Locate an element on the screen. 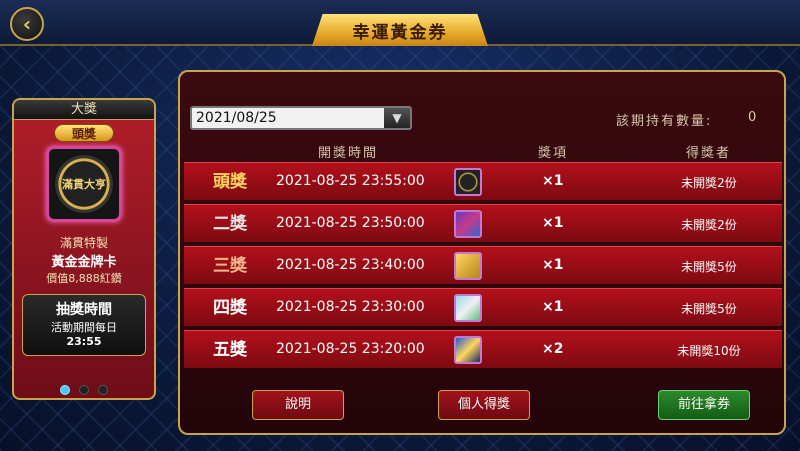 The image size is (800, 451). rank-label: 頭獎 is located at coordinates (230, 182).